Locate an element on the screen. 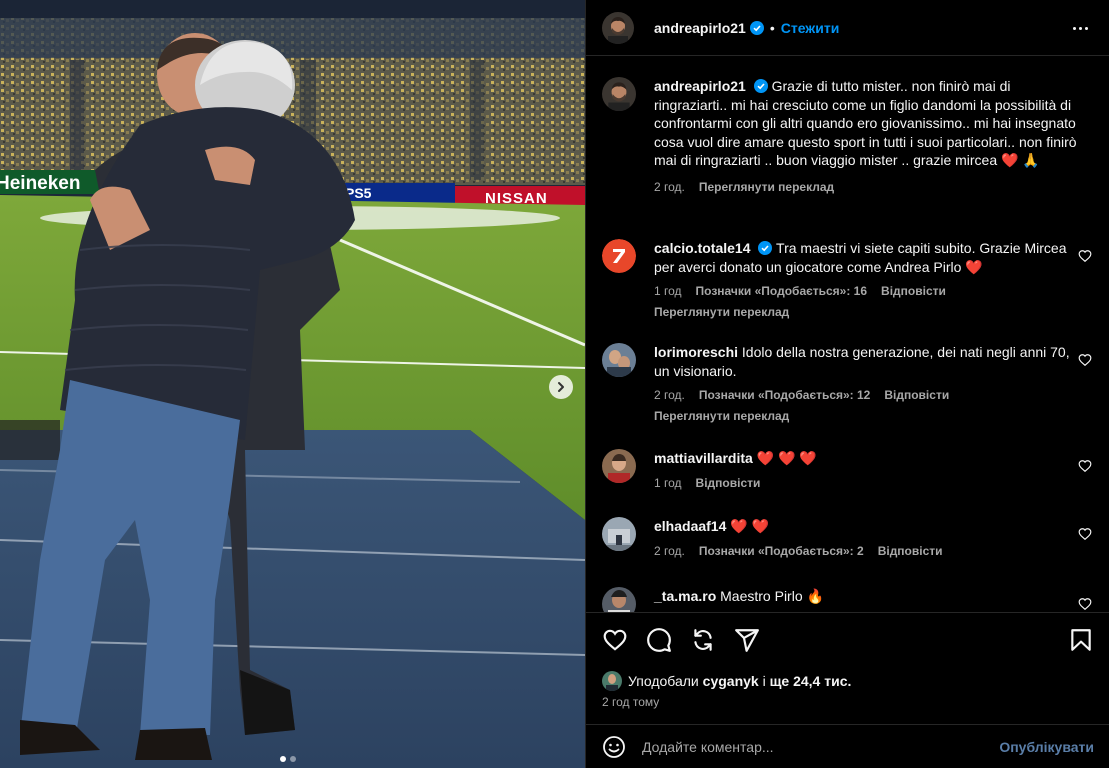  carousel-dot is located at coordinates (293, 759).